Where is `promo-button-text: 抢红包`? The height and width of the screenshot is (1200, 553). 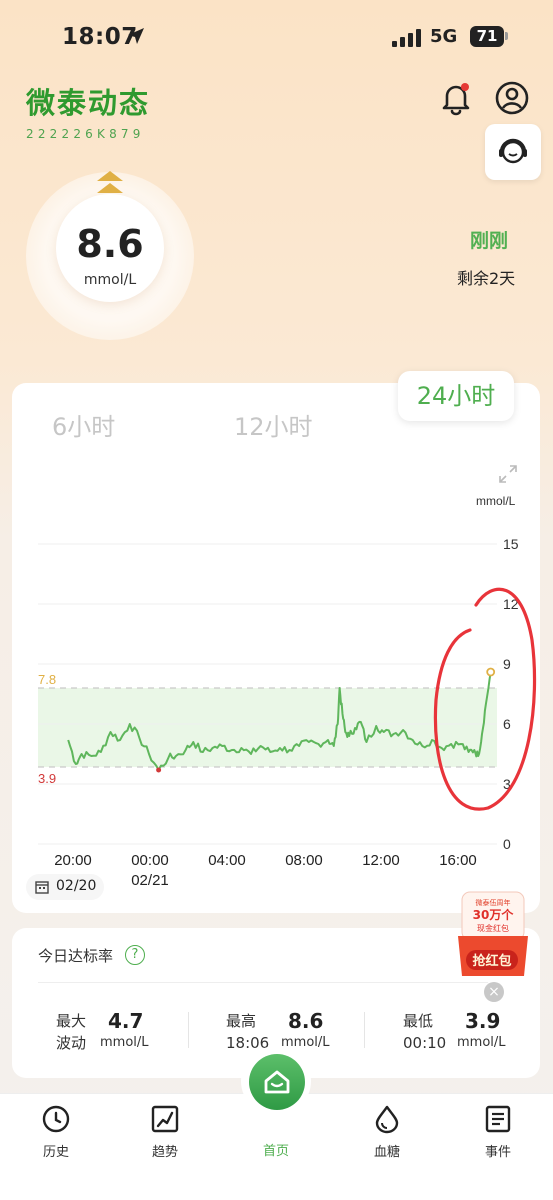 promo-button-text: 抢红包 is located at coordinates (491, 961).